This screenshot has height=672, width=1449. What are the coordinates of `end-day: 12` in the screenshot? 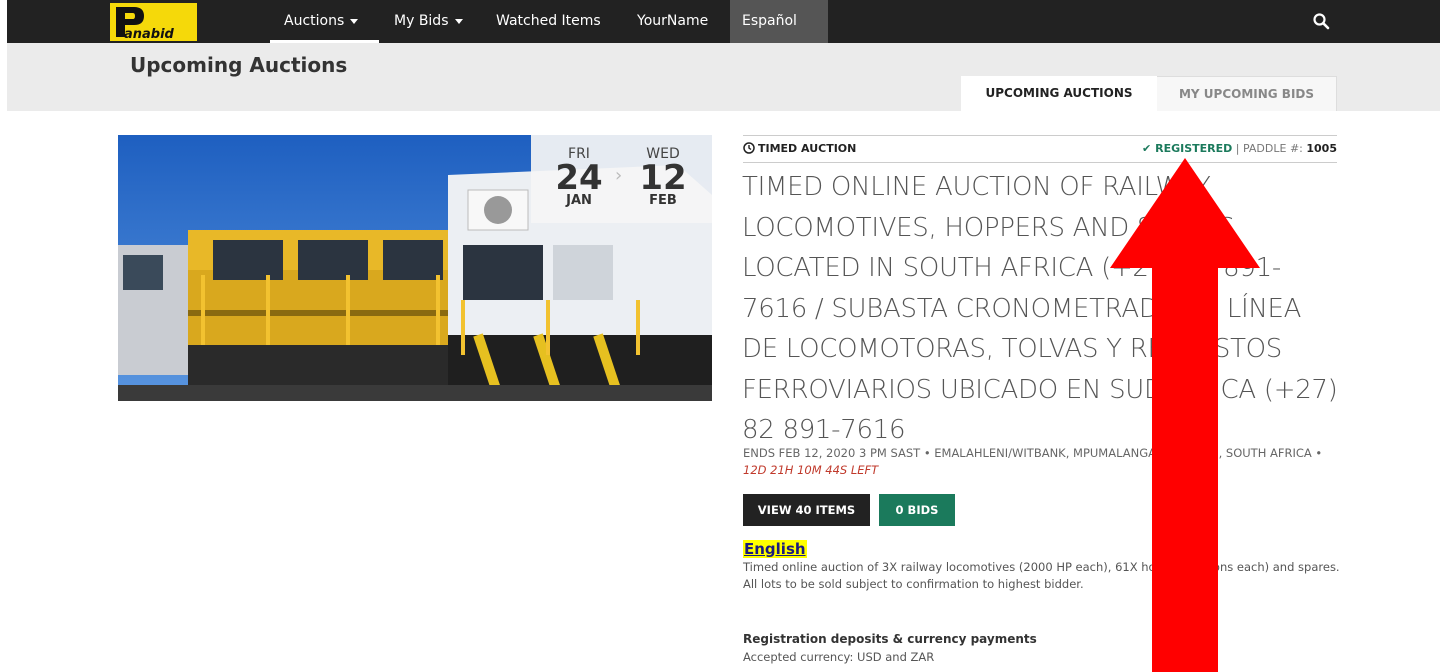 It's located at (663, 178).